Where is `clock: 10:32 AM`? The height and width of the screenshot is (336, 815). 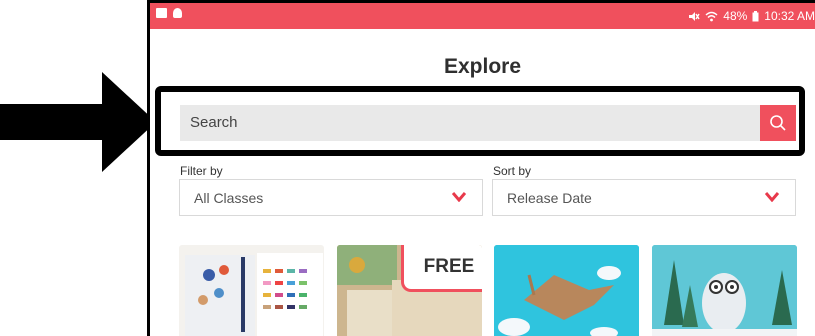 clock: 10:32 AM is located at coordinates (789, 16).